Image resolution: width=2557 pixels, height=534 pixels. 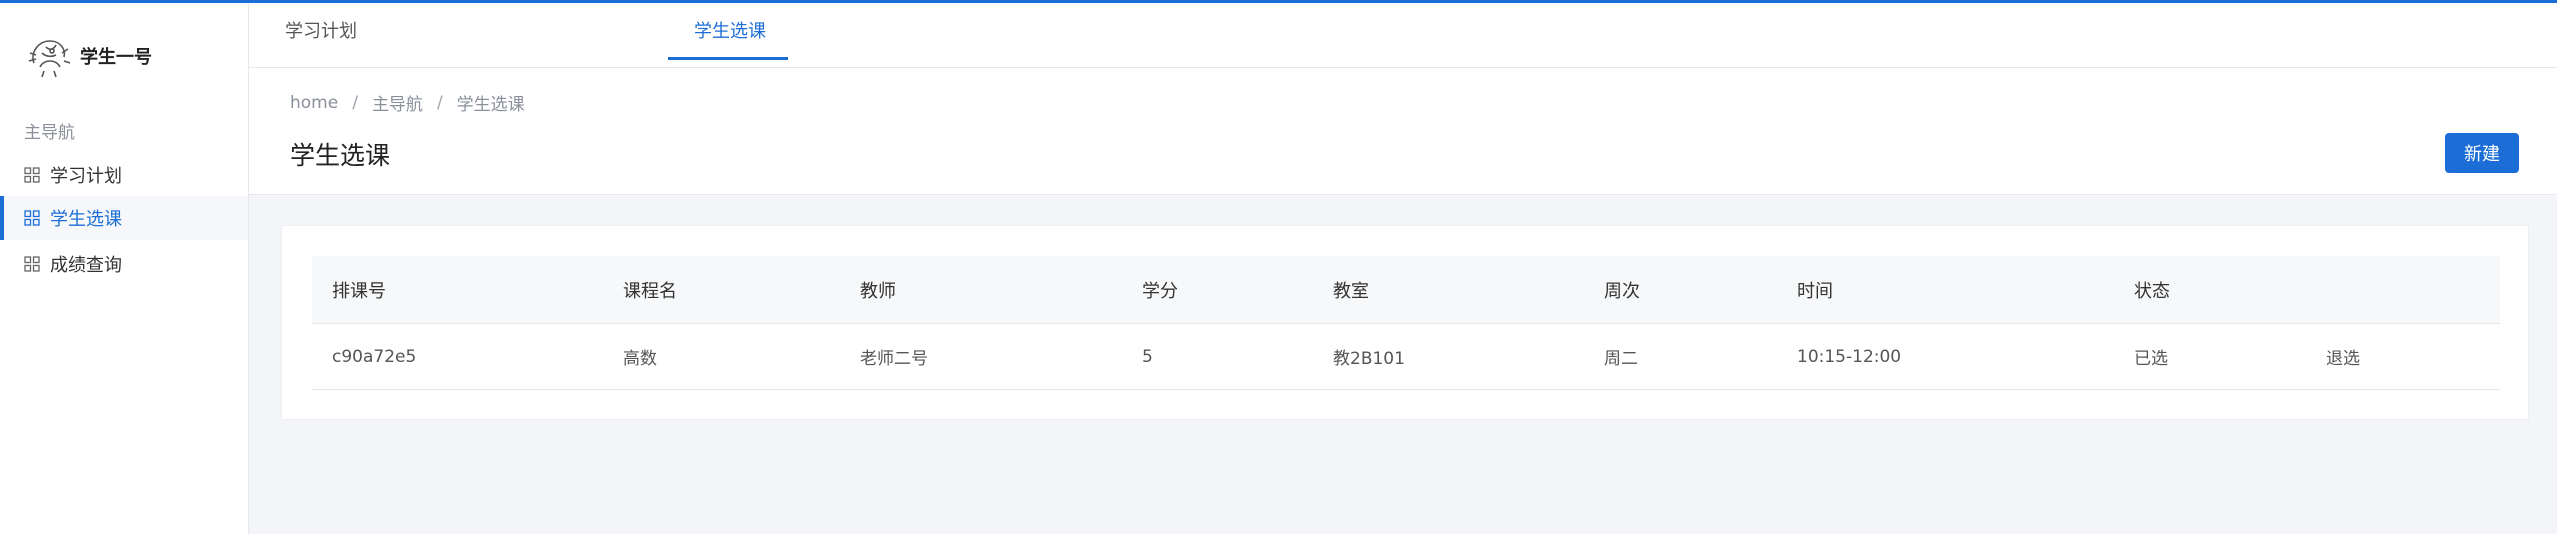 I want to click on cell-teacher: 老师二号, so click(x=894, y=359).